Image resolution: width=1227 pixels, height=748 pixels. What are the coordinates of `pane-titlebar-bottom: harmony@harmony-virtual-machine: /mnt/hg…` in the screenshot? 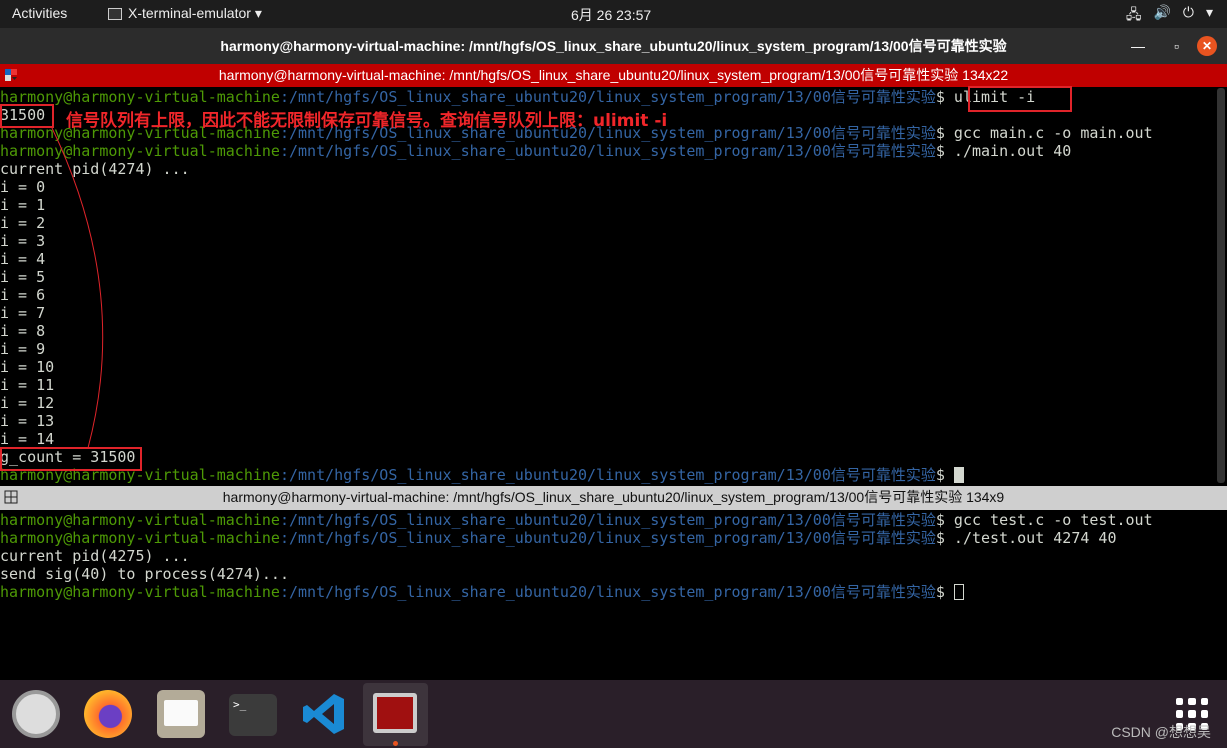 It's located at (613, 498).